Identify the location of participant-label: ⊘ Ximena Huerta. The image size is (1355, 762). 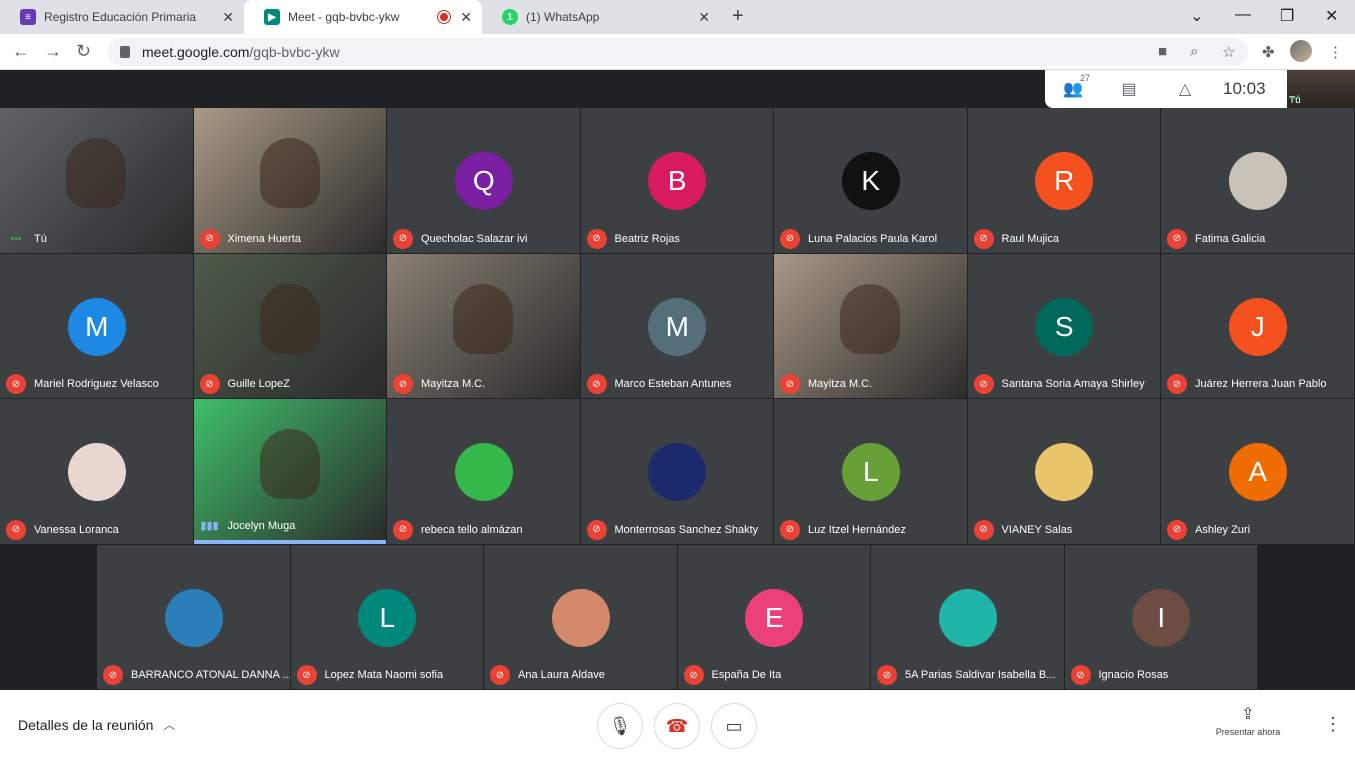
(250, 238).